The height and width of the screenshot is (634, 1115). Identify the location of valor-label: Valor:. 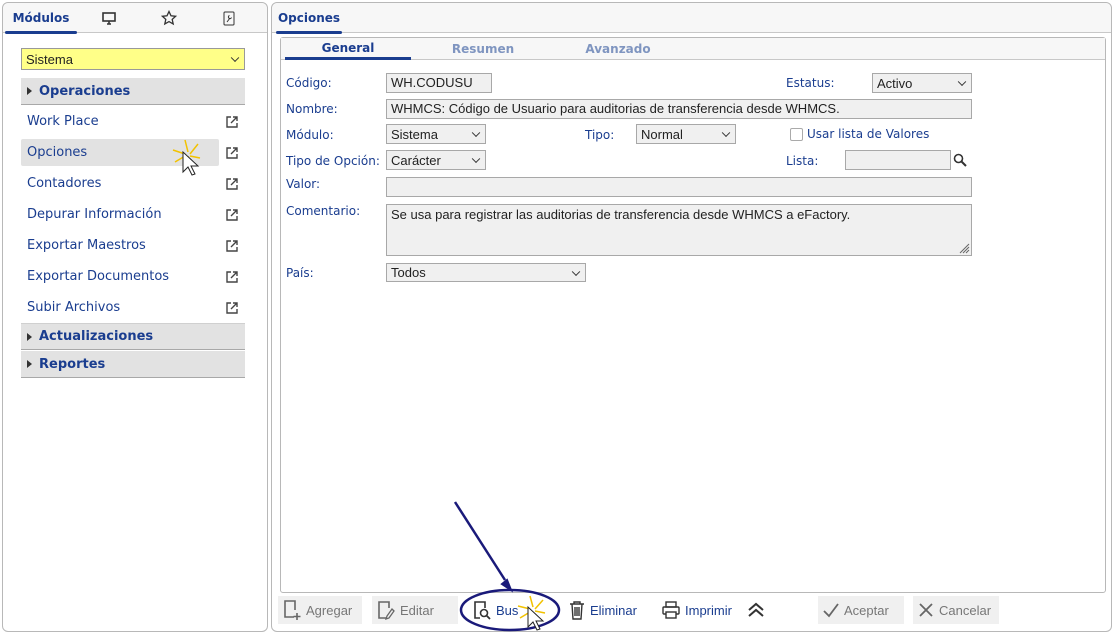
(303, 184).